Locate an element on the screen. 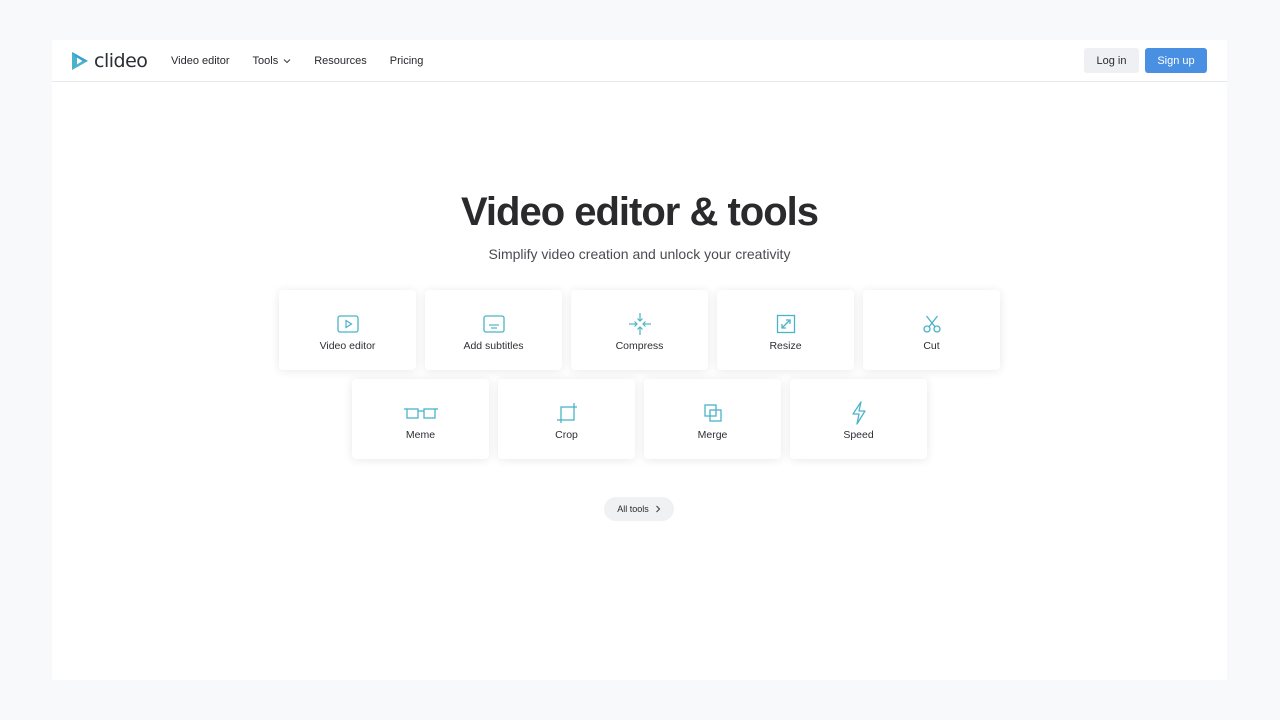 This screenshot has height=720, width=1280. lightning-icon is located at coordinates (859, 413).